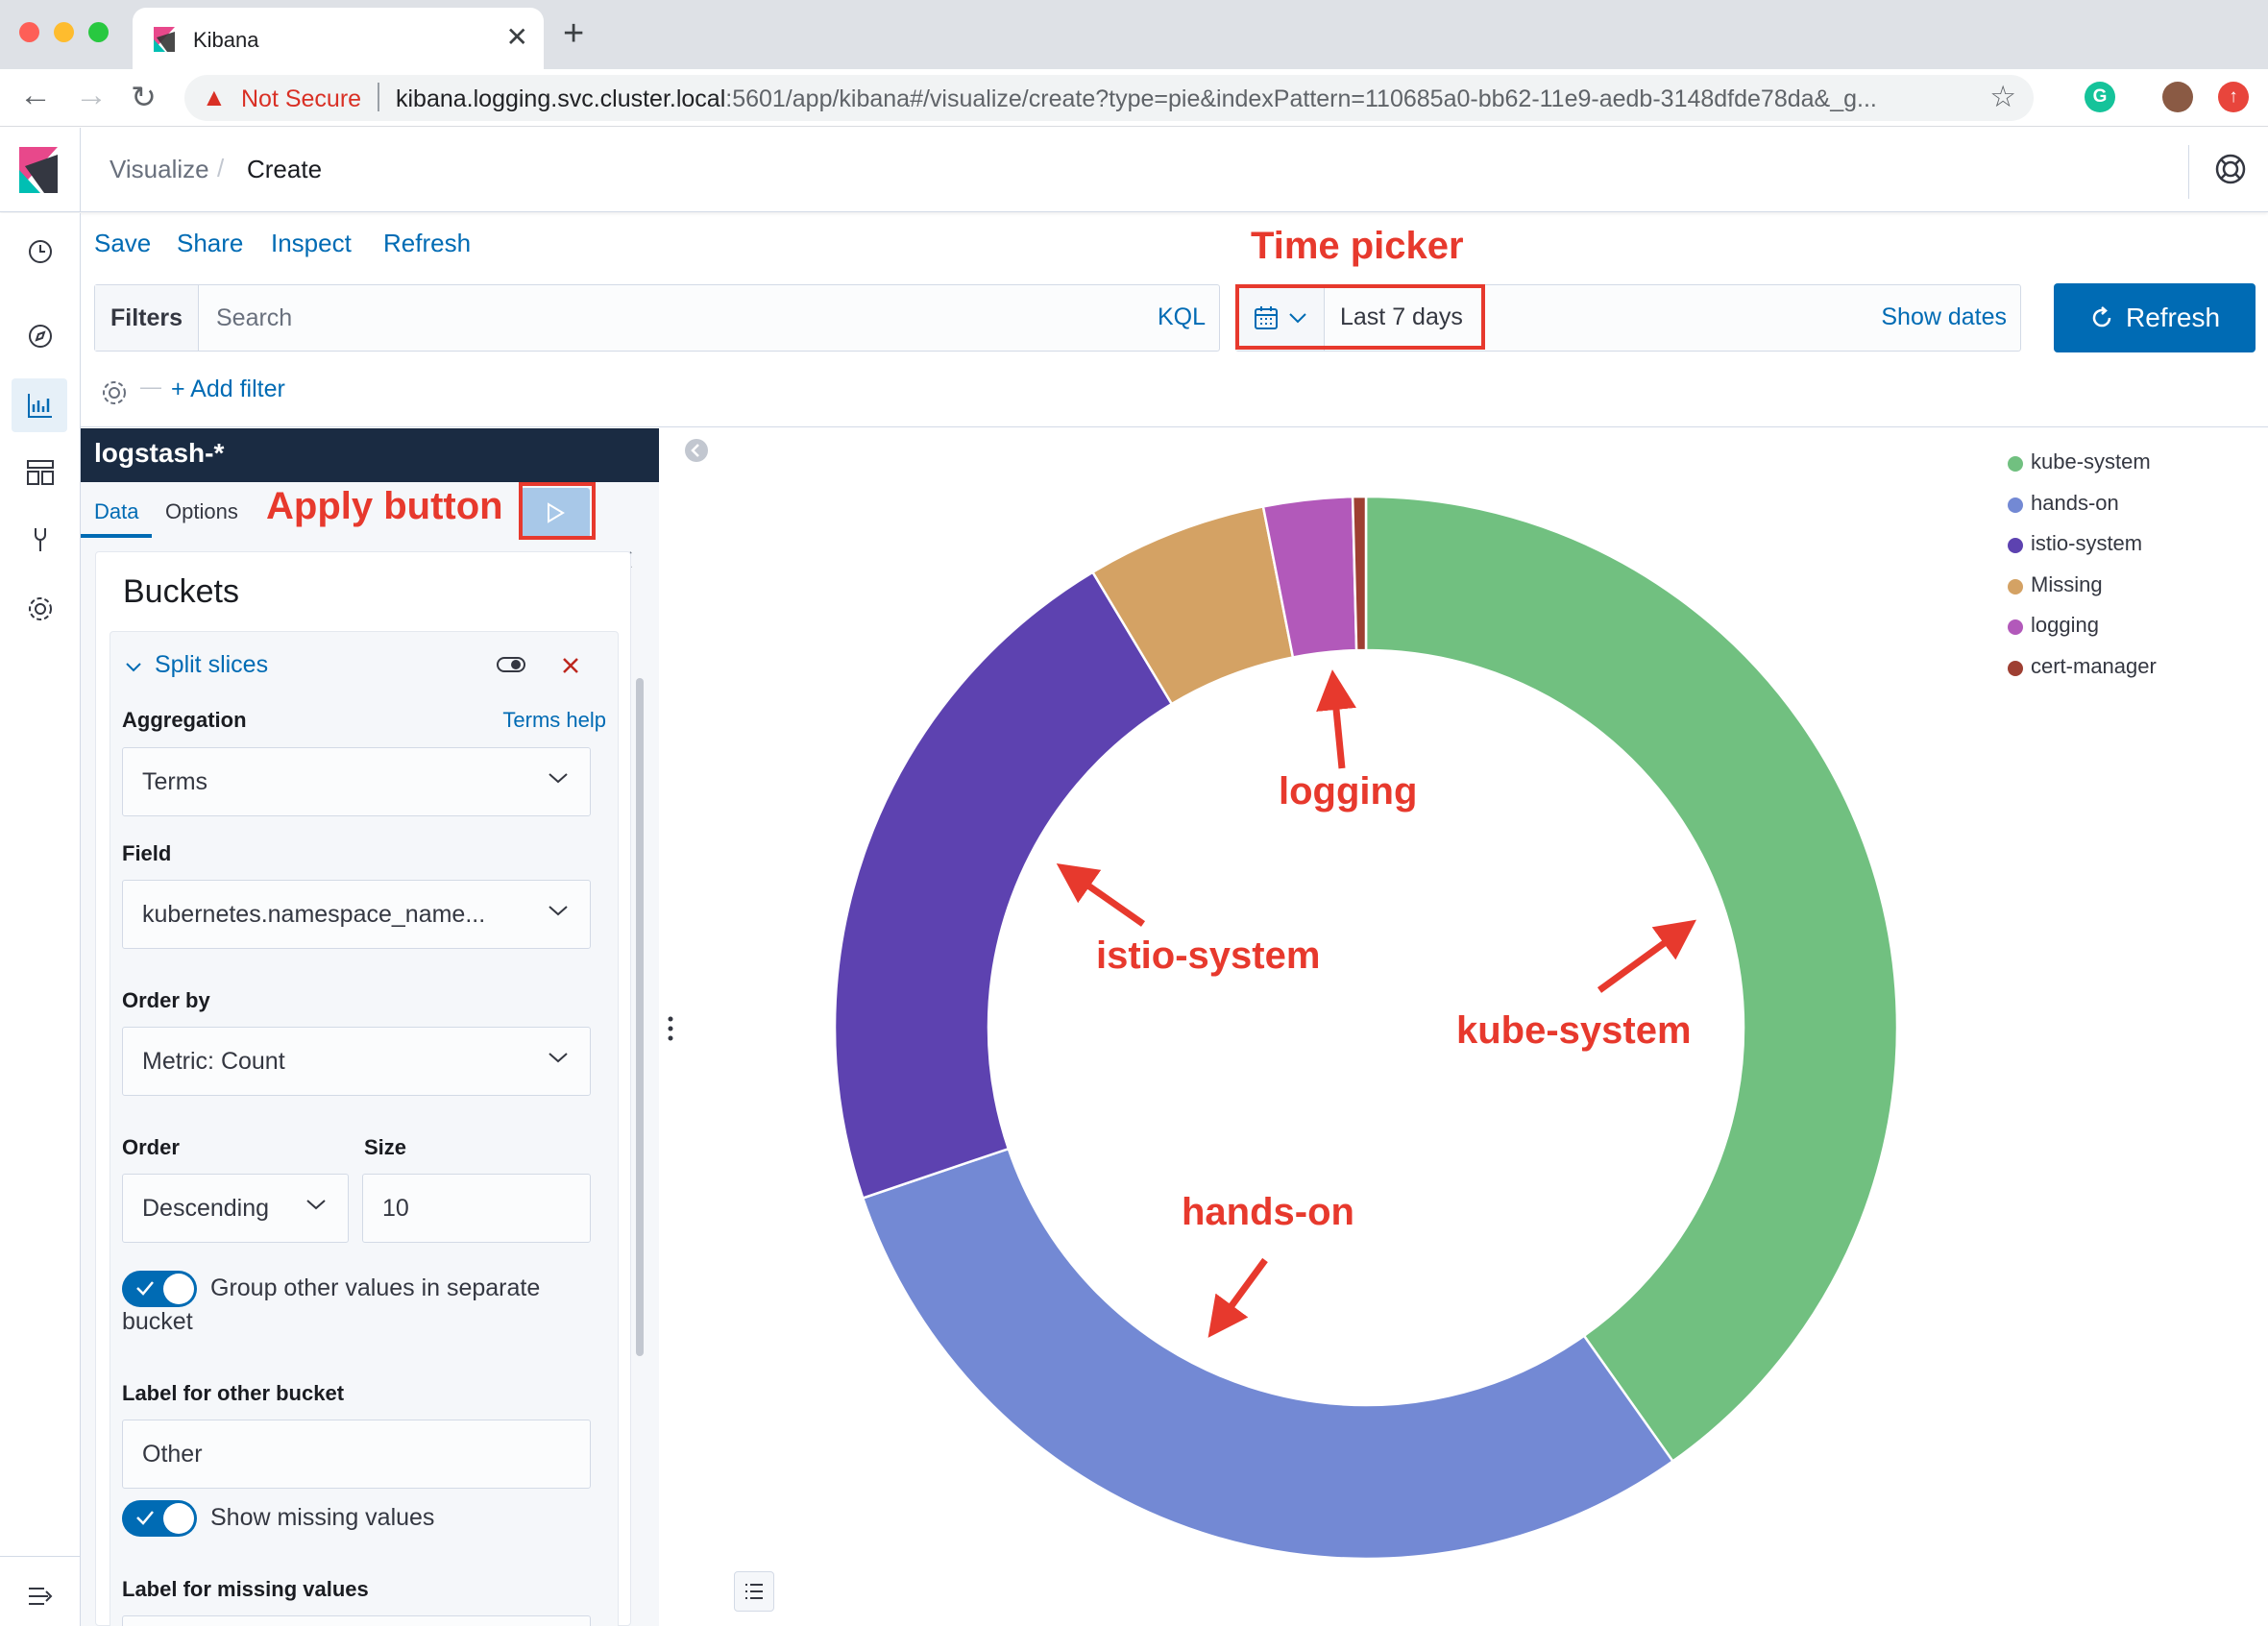 The height and width of the screenshot is (1626, 2268). What do you see at coordinates (385, 1147) in the screenshot?
I see `size-label: Size` at bounding box center [385, 1147].